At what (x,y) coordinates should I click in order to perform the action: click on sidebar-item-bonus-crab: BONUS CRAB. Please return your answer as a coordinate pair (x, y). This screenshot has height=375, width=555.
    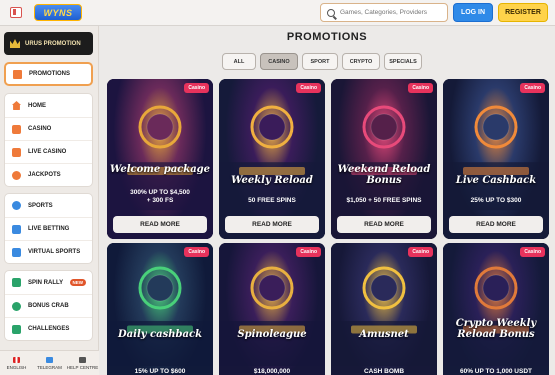
    Looking at the image, I should click on (48, 305).